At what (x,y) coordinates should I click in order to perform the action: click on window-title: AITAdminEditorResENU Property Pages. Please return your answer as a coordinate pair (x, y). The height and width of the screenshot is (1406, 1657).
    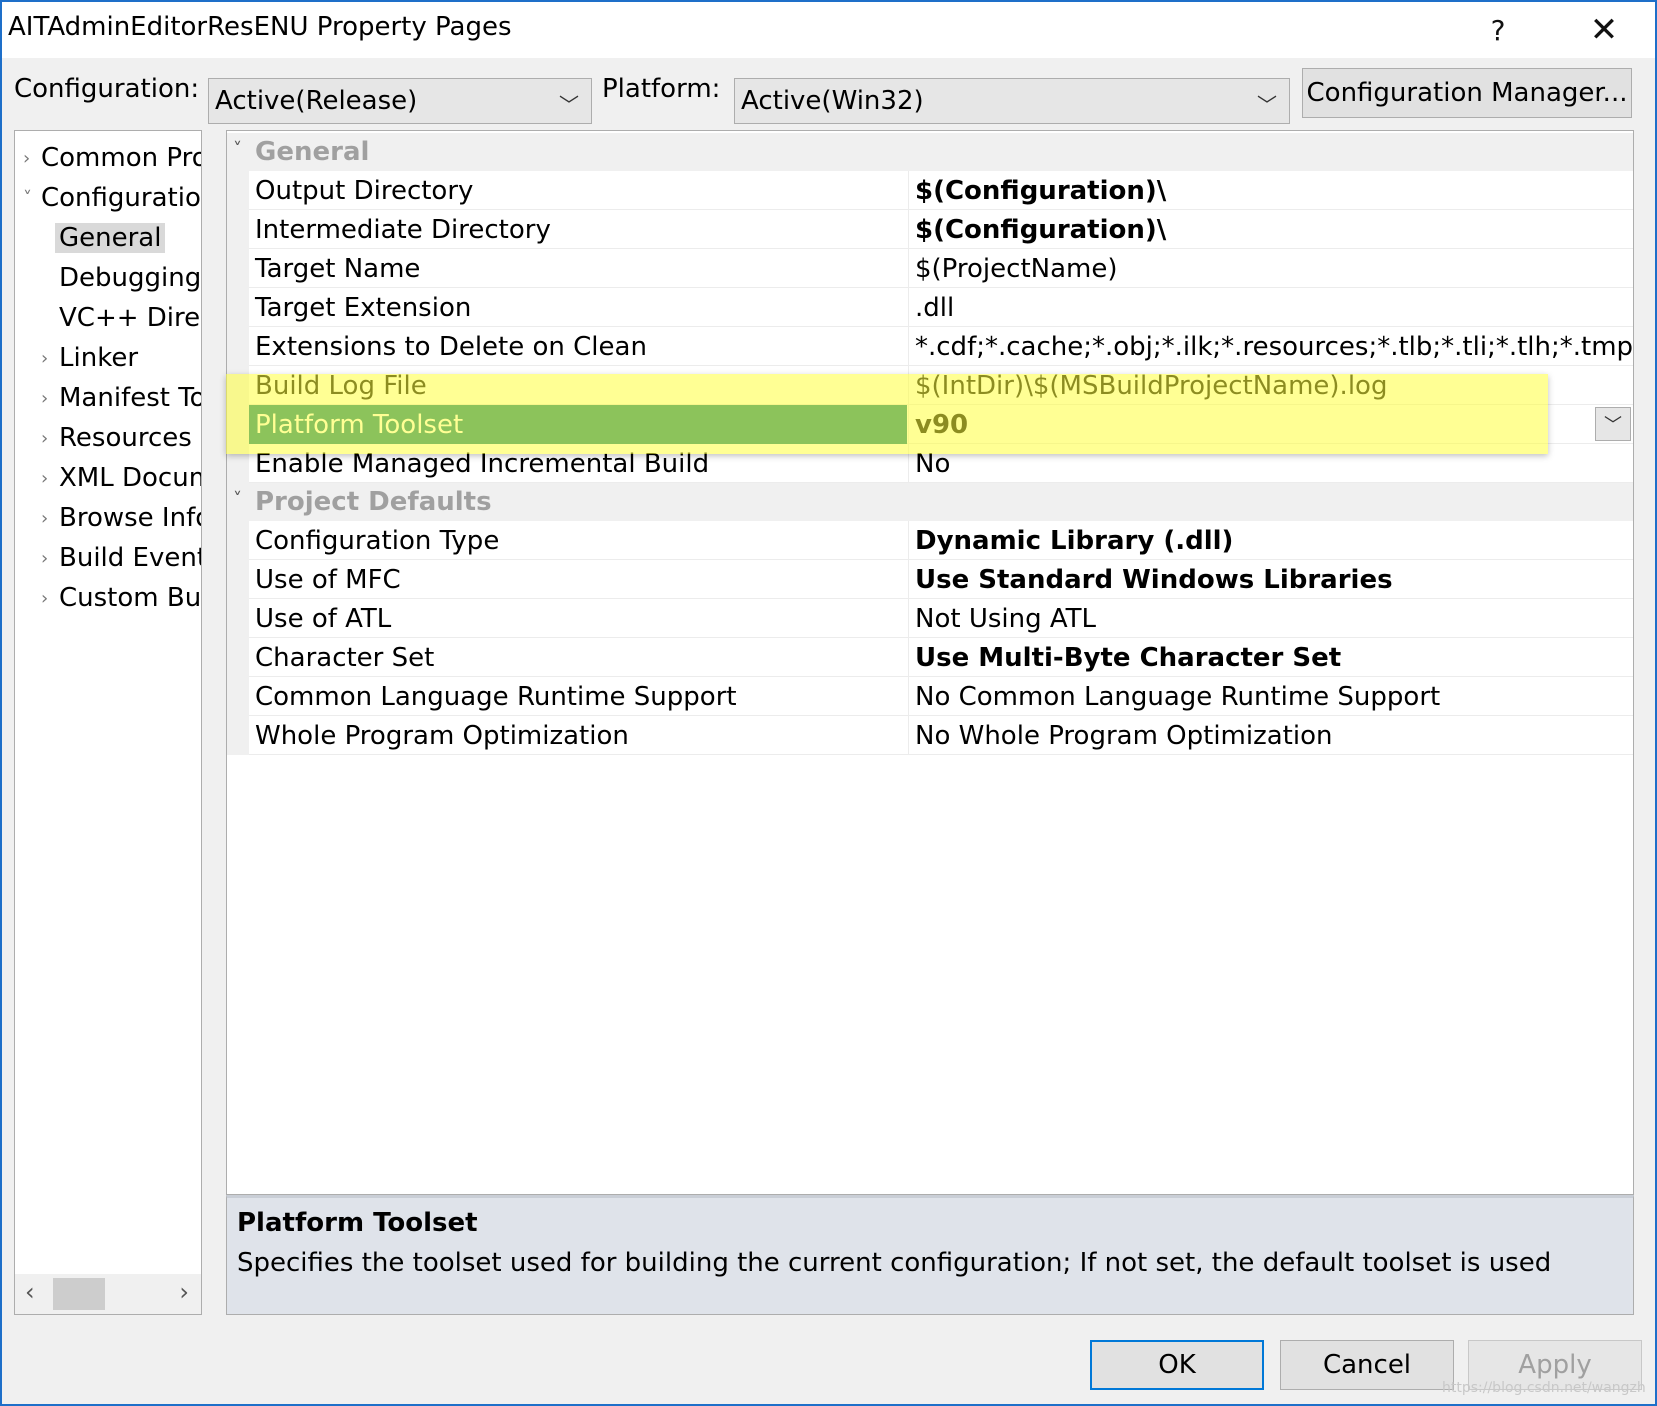
    Looking at the image, I should click on (260, 27).